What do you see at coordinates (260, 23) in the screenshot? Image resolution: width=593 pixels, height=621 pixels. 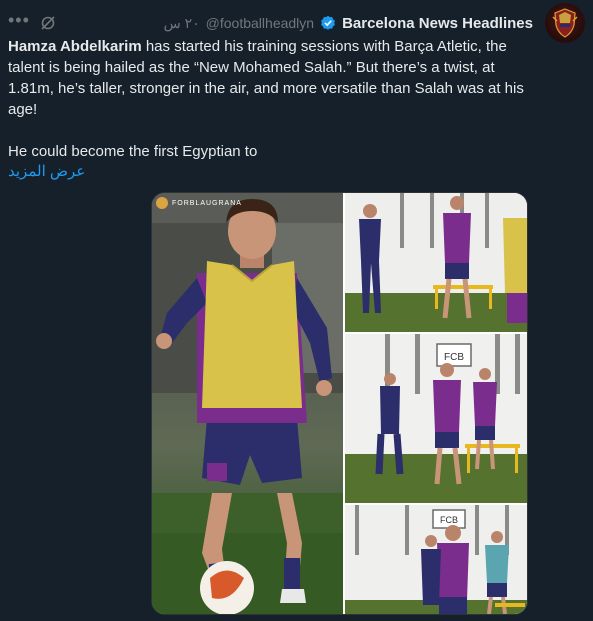 I see `author-handle: @footballheadlyn` at bounding box center [260, 23].